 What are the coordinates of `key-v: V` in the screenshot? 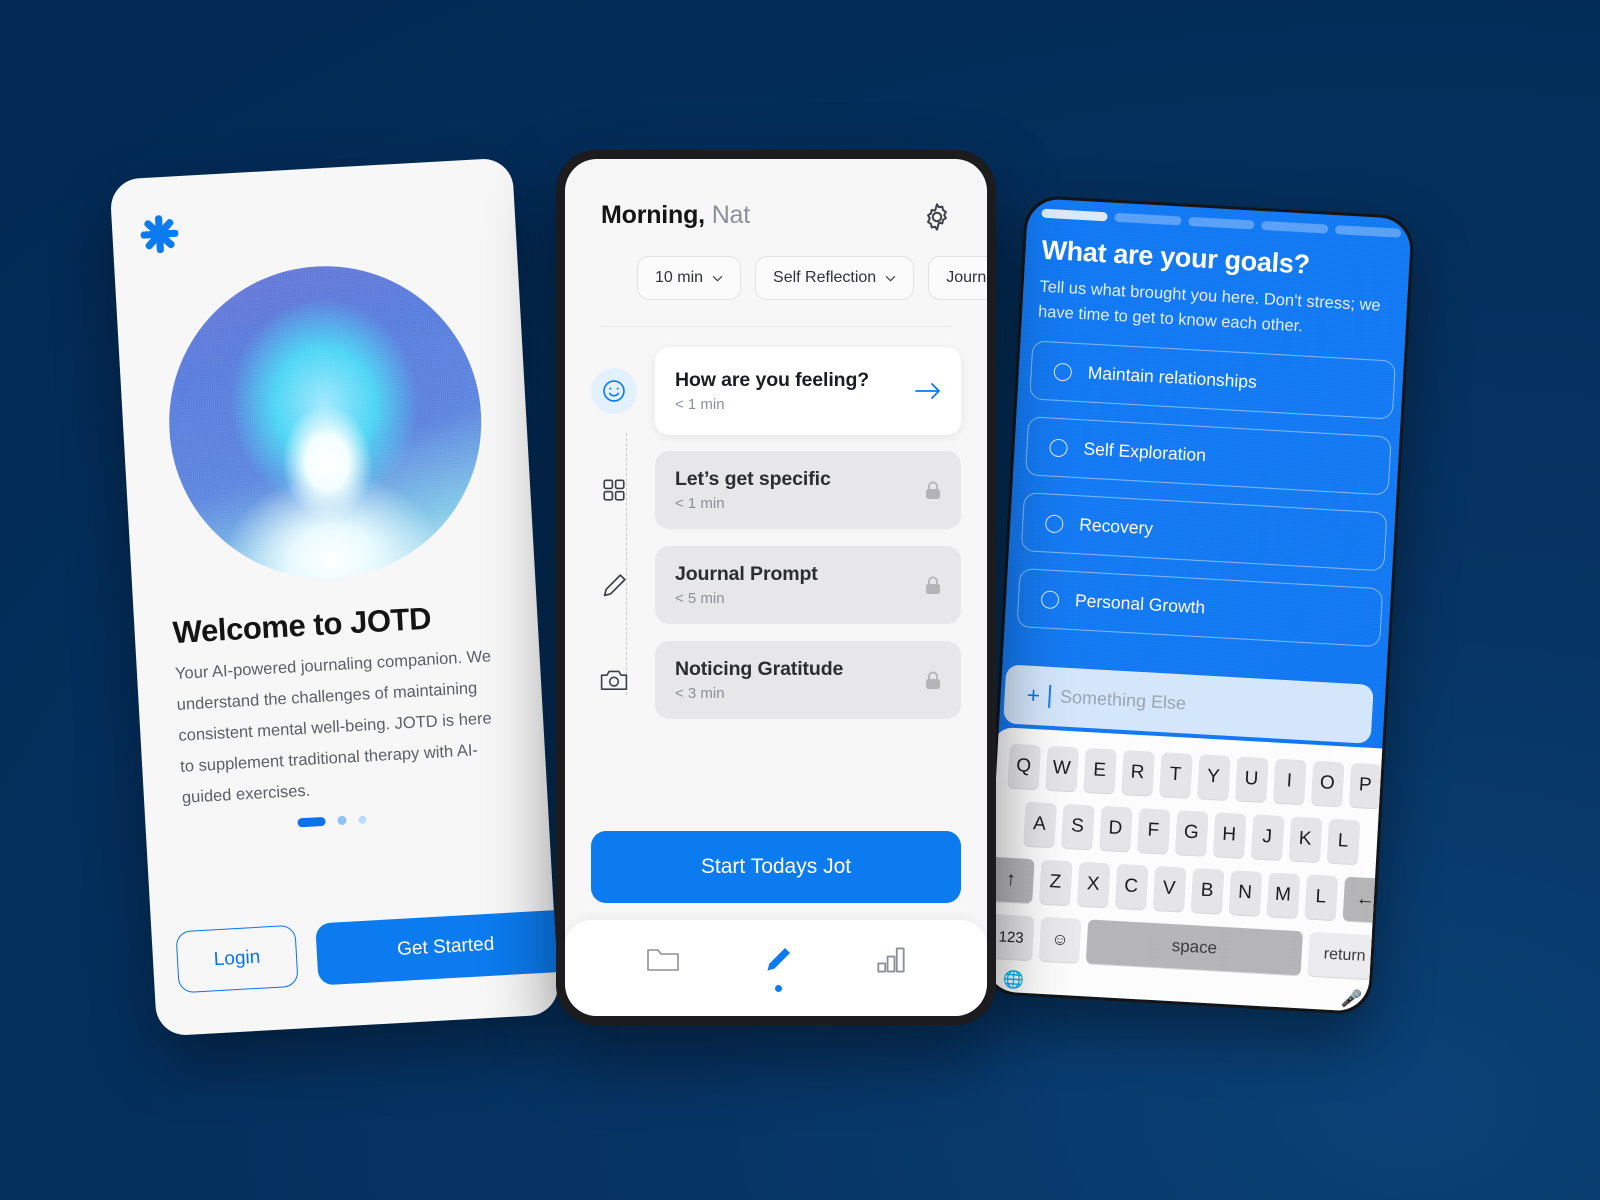 It's located at (1169, 888).